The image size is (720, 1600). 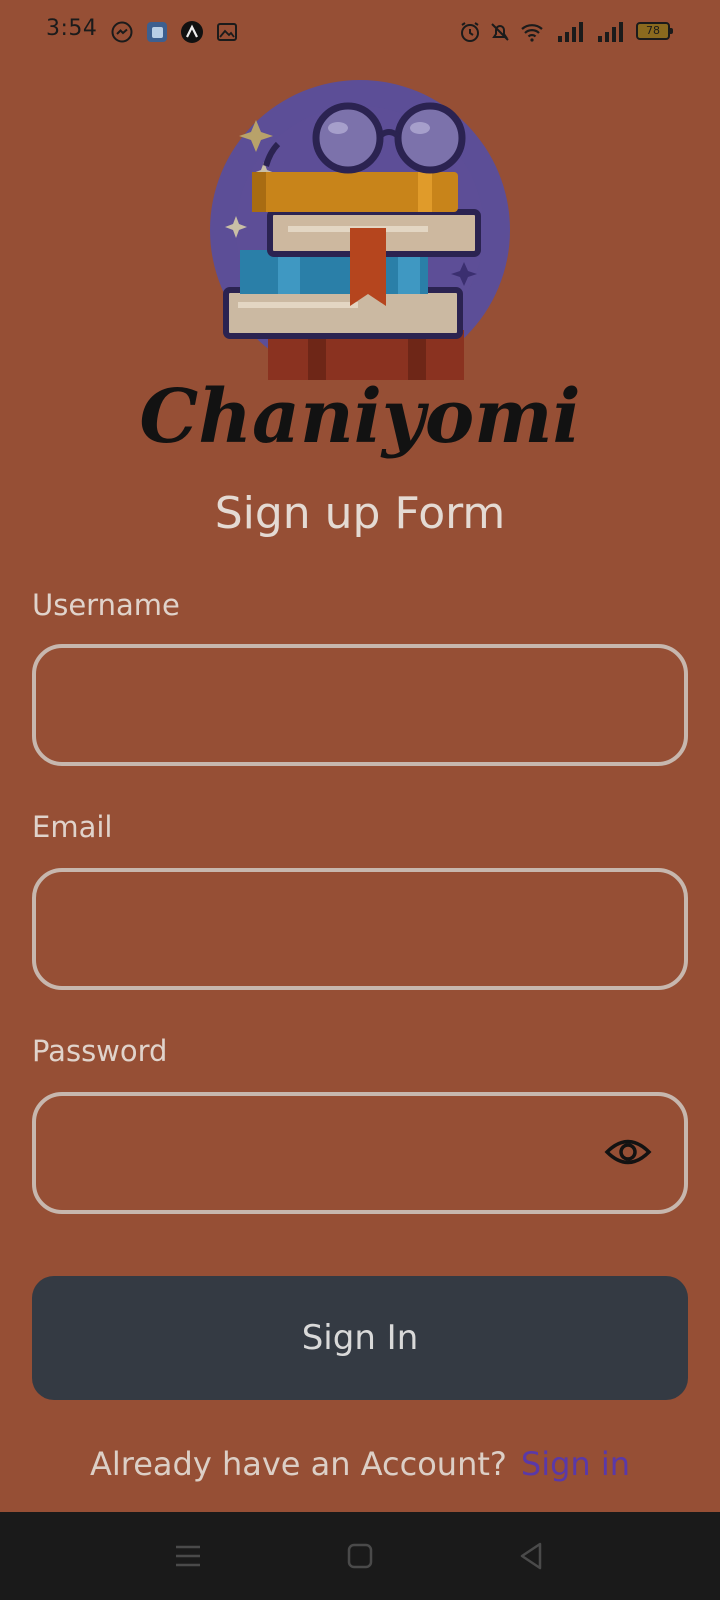 I want to click on menu-icon, so click(x=188, y=1556).